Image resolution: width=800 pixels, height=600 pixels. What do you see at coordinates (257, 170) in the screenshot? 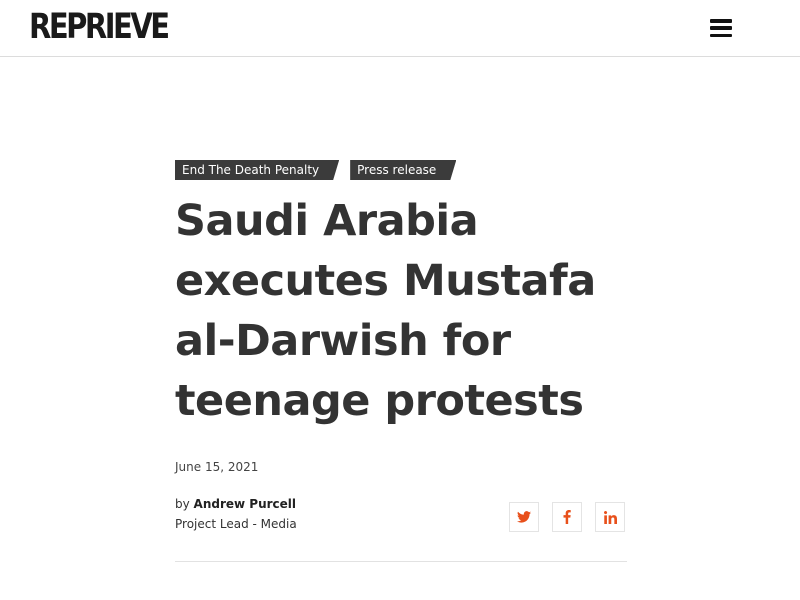
I see `tag-end-the-death-penalty: End The Death Penalty` at bounding box center [257, 170].